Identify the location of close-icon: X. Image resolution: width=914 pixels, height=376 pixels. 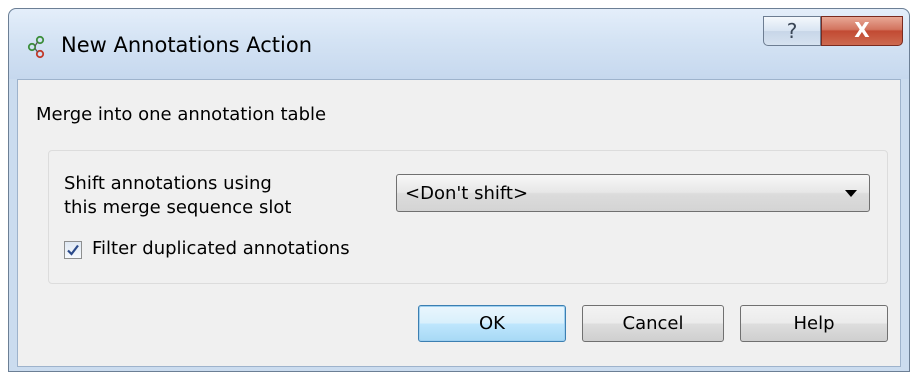
(862, 30).